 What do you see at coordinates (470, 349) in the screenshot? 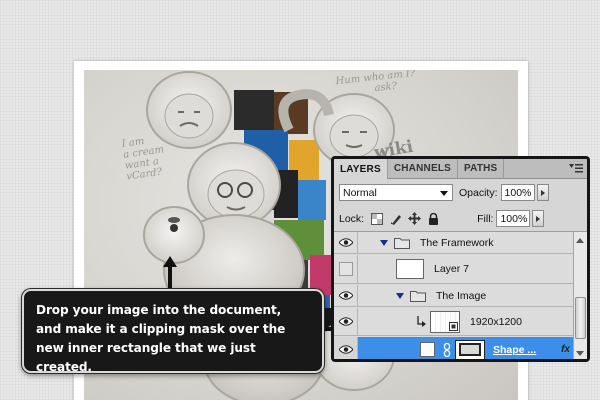
I see `vector-mask-thumbnail` at bounding box center [470, 349].